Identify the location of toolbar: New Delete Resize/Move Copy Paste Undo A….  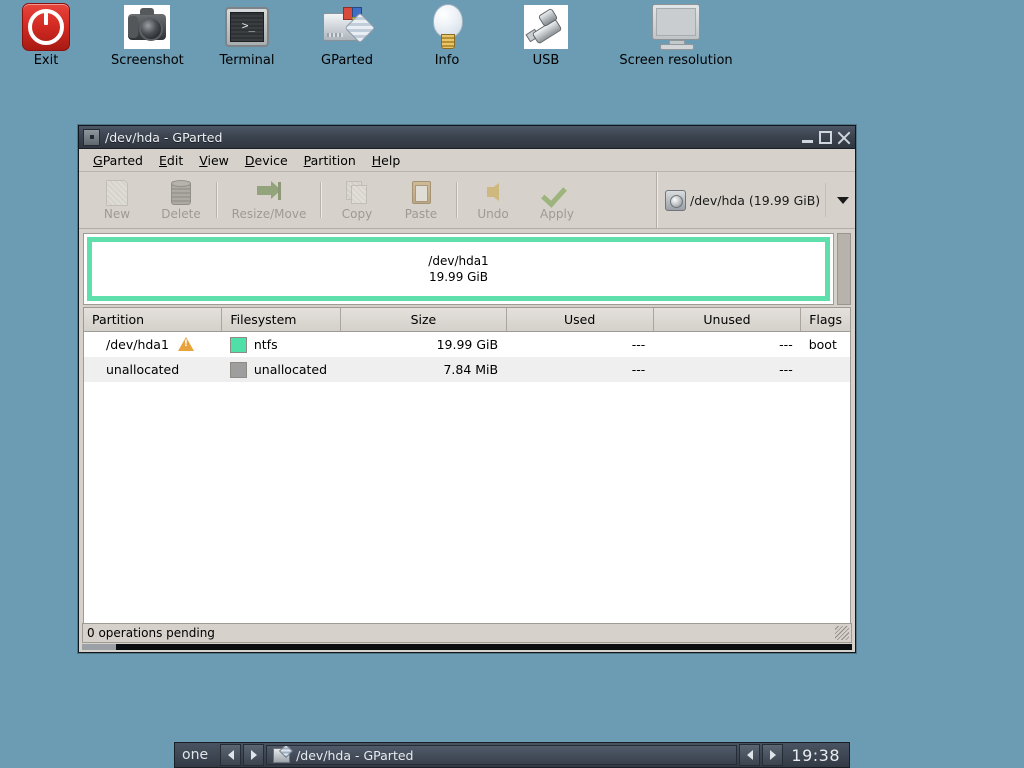
(467, 200).